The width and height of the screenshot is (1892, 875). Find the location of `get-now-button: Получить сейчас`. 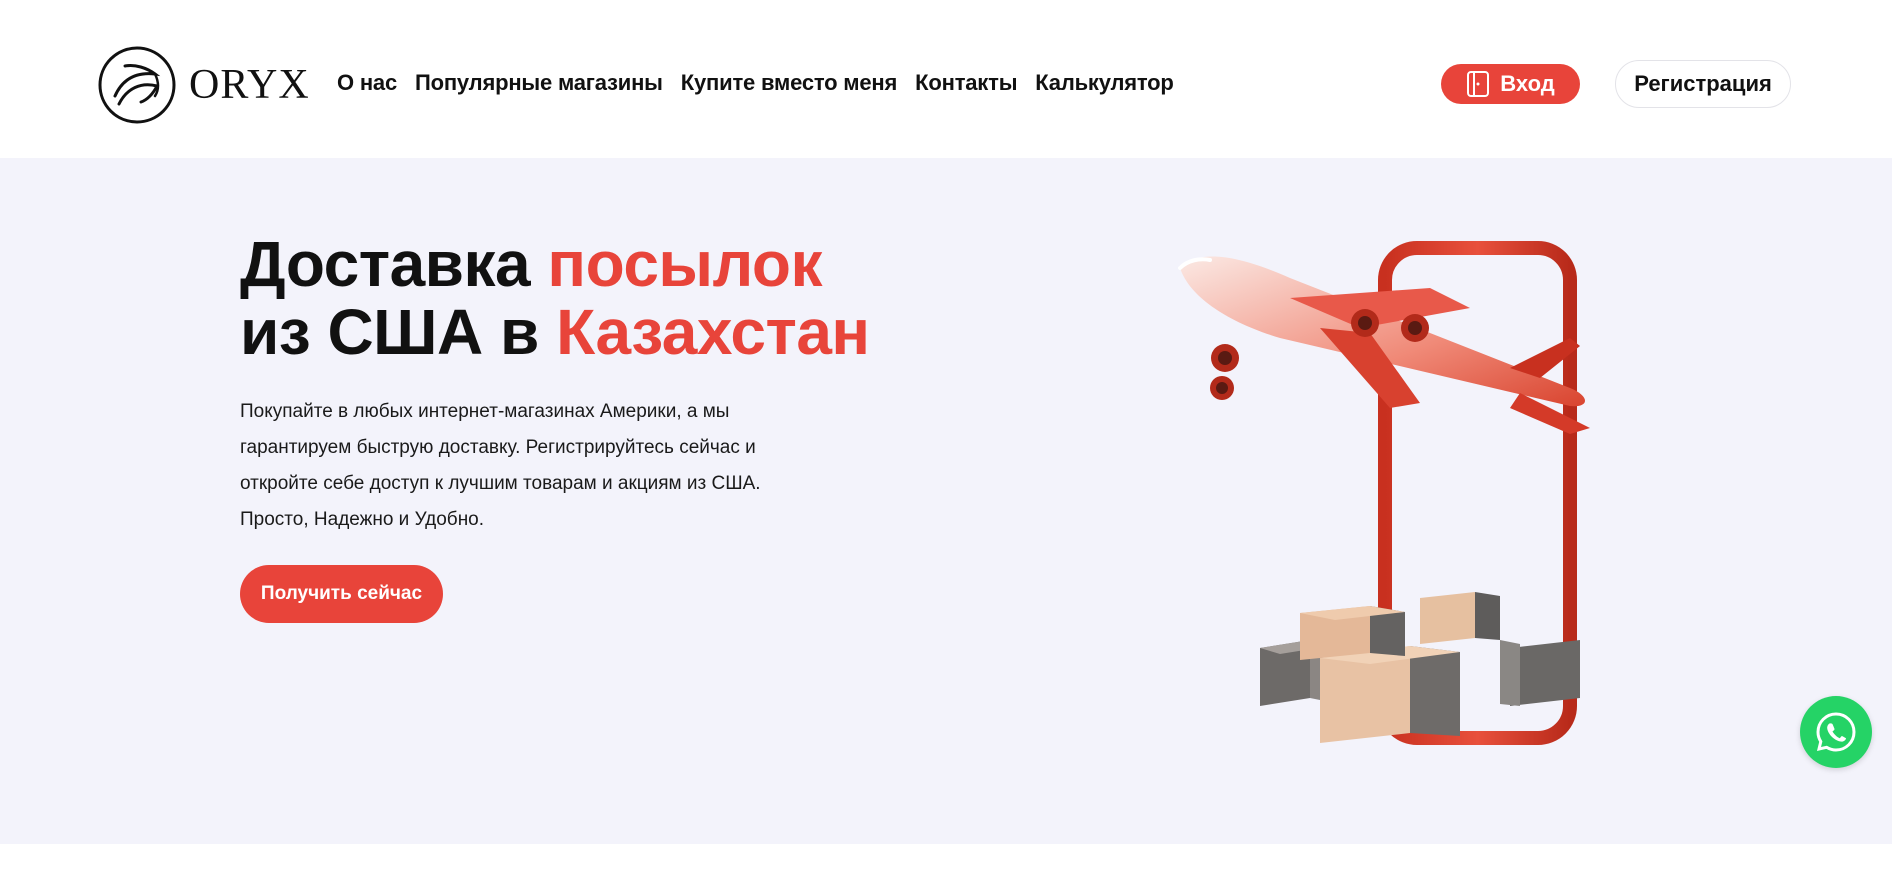

get-now-button: Получить сейчас is located at coordinates (341, 594).